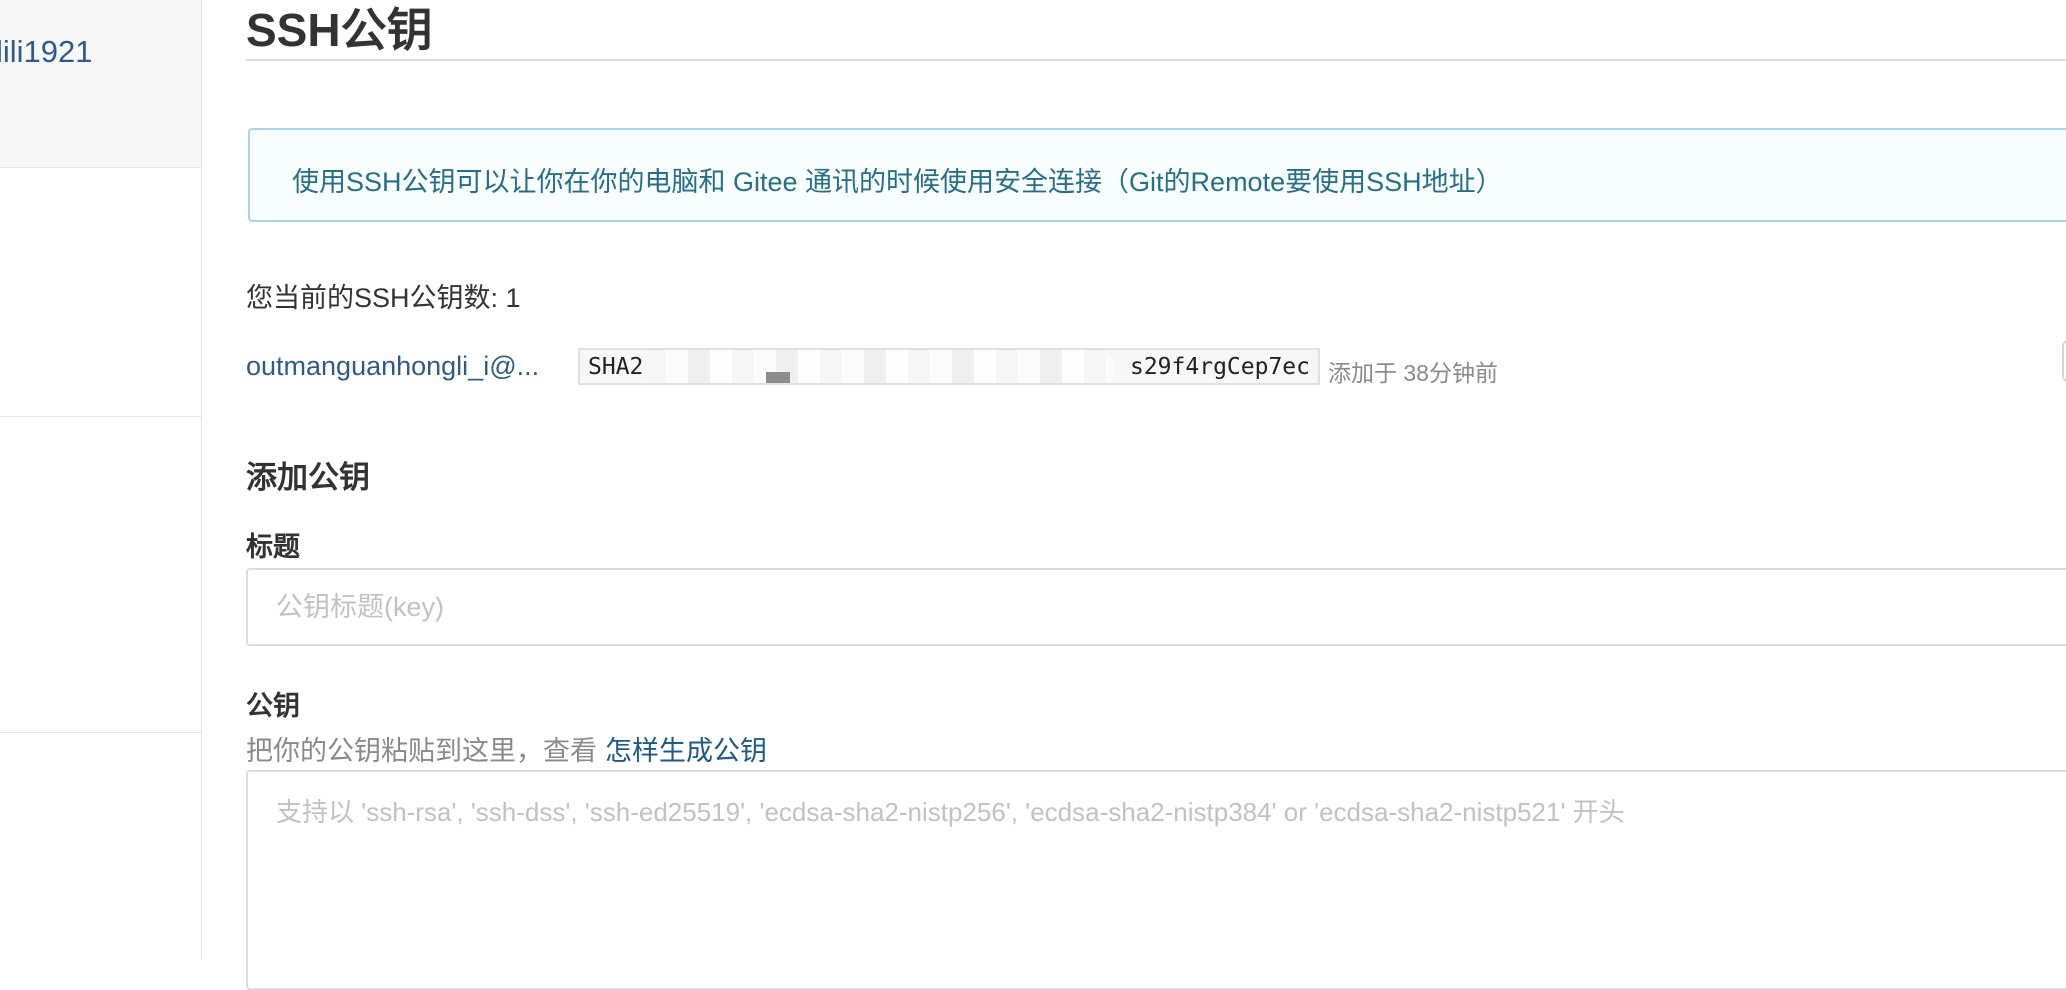  Describe the element at coordinates (2064, 361) in the screenshot. I see `ssh-key-action-button` at that location.